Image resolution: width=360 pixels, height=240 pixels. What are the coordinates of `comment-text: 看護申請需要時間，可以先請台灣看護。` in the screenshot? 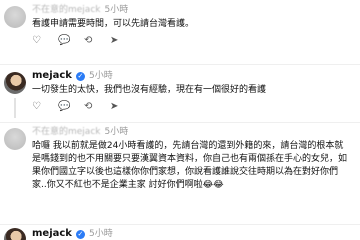 It's located at (113, 24).